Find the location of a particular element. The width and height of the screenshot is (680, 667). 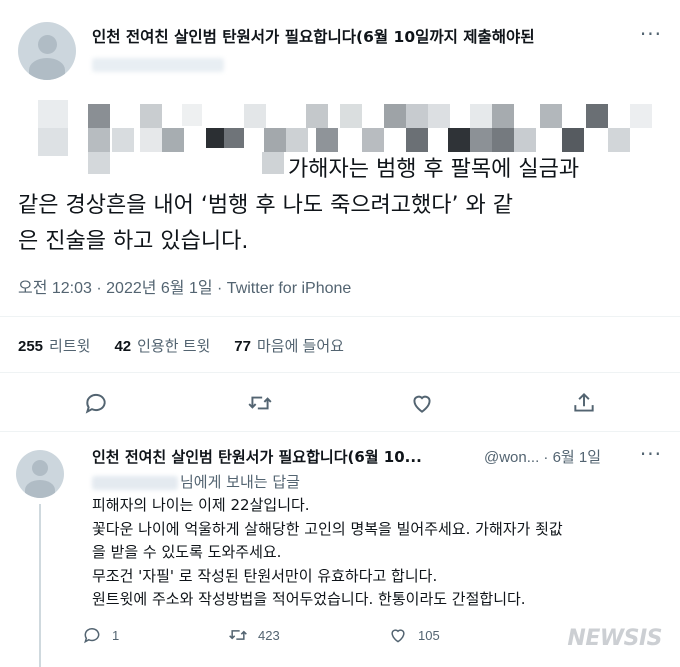

blurred-handle is located at coordinates (158, 65).